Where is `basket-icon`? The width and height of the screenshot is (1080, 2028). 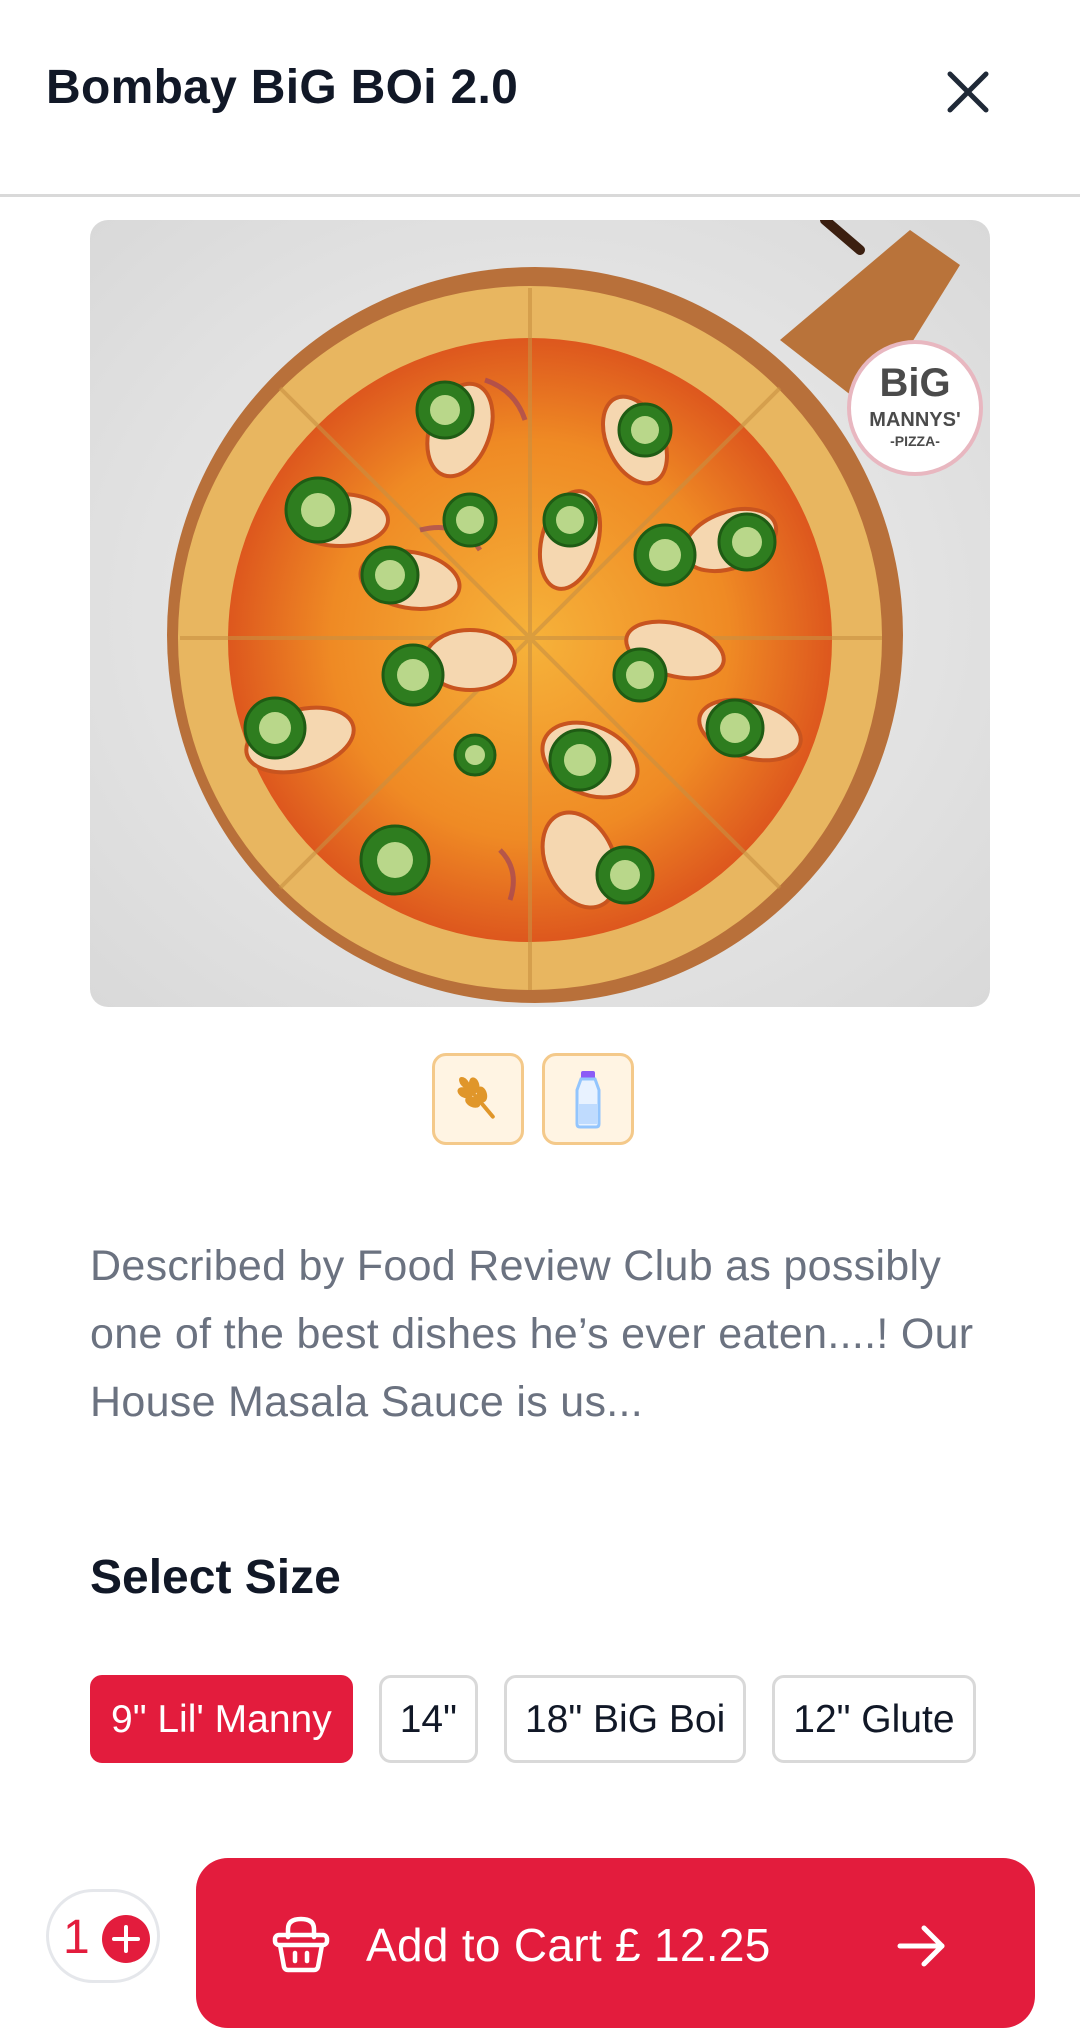
basket-icon is located at coordinates (301, 1944).